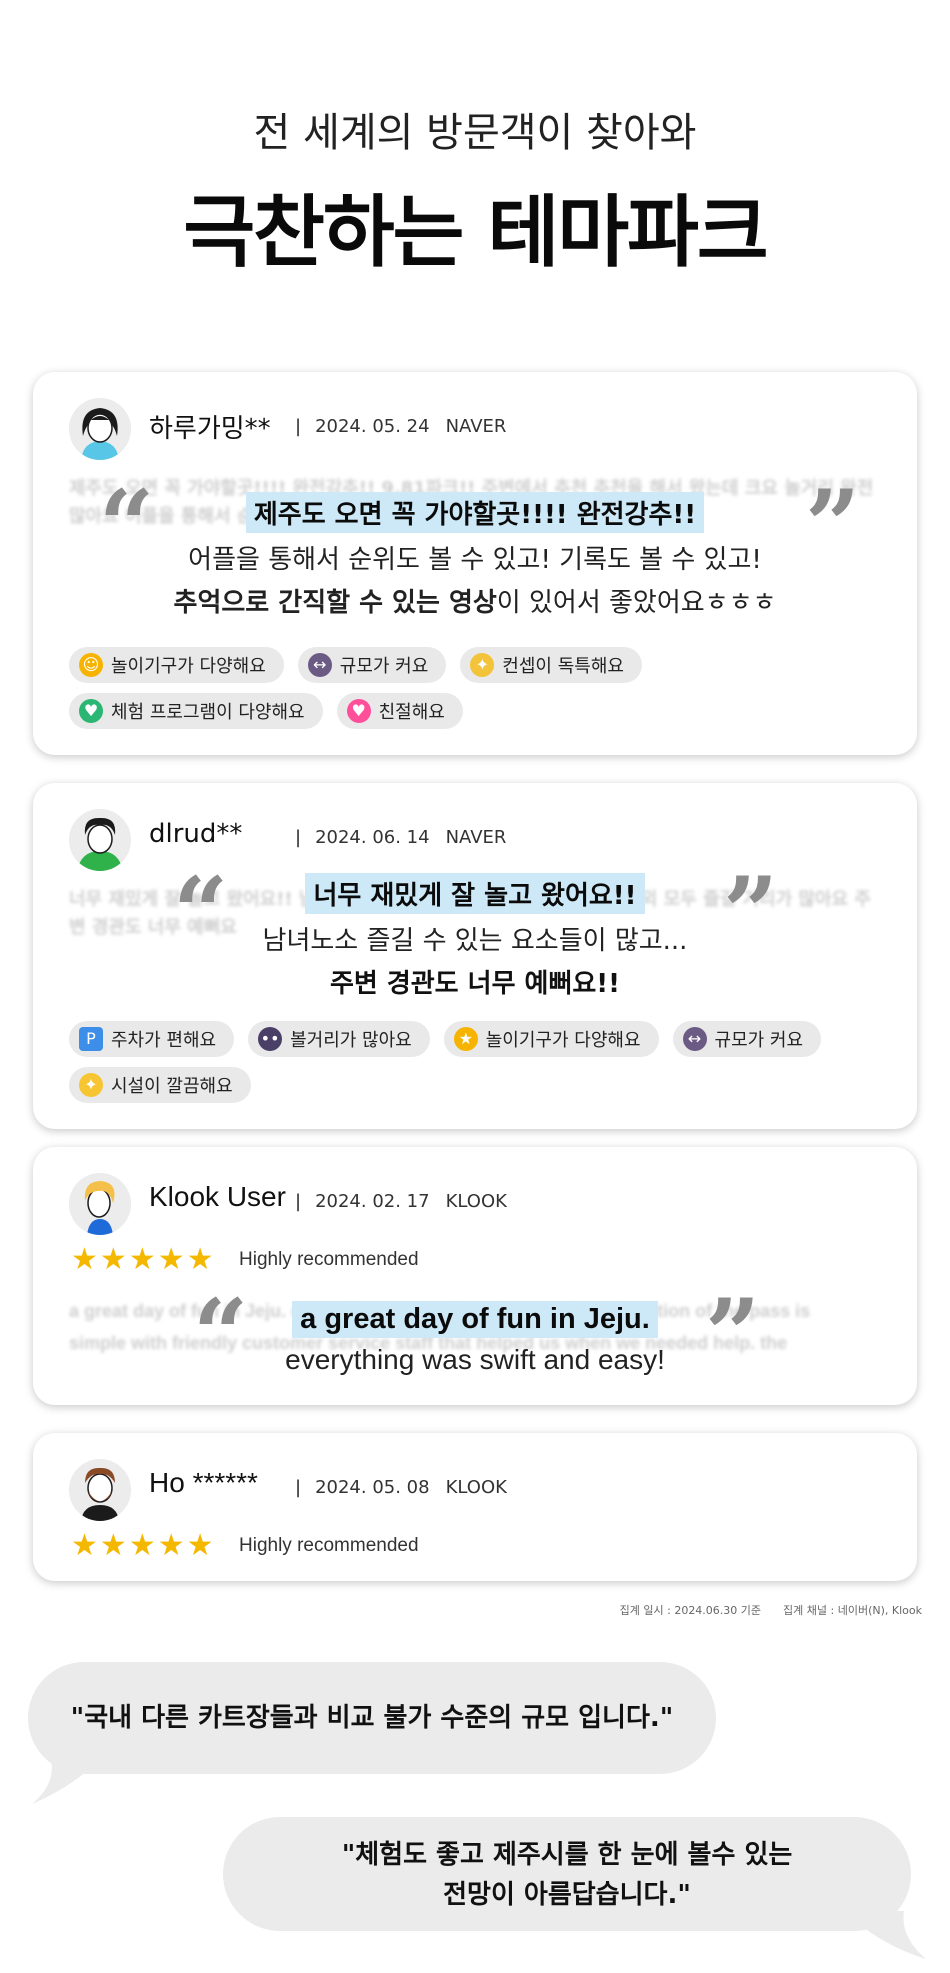  What do you see at coordinates (100, 429) in the screenshot?
I see `woman-avatar-icon` at bounding box center [100, 429].